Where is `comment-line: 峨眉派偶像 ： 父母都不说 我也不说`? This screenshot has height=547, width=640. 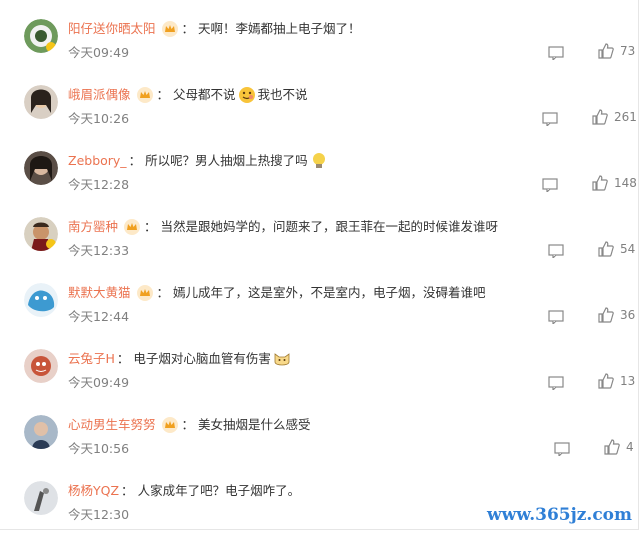 comment-line: 峨眉派偶像 ： 父母都不说 我也不说 is located at coordinates (188, 95).